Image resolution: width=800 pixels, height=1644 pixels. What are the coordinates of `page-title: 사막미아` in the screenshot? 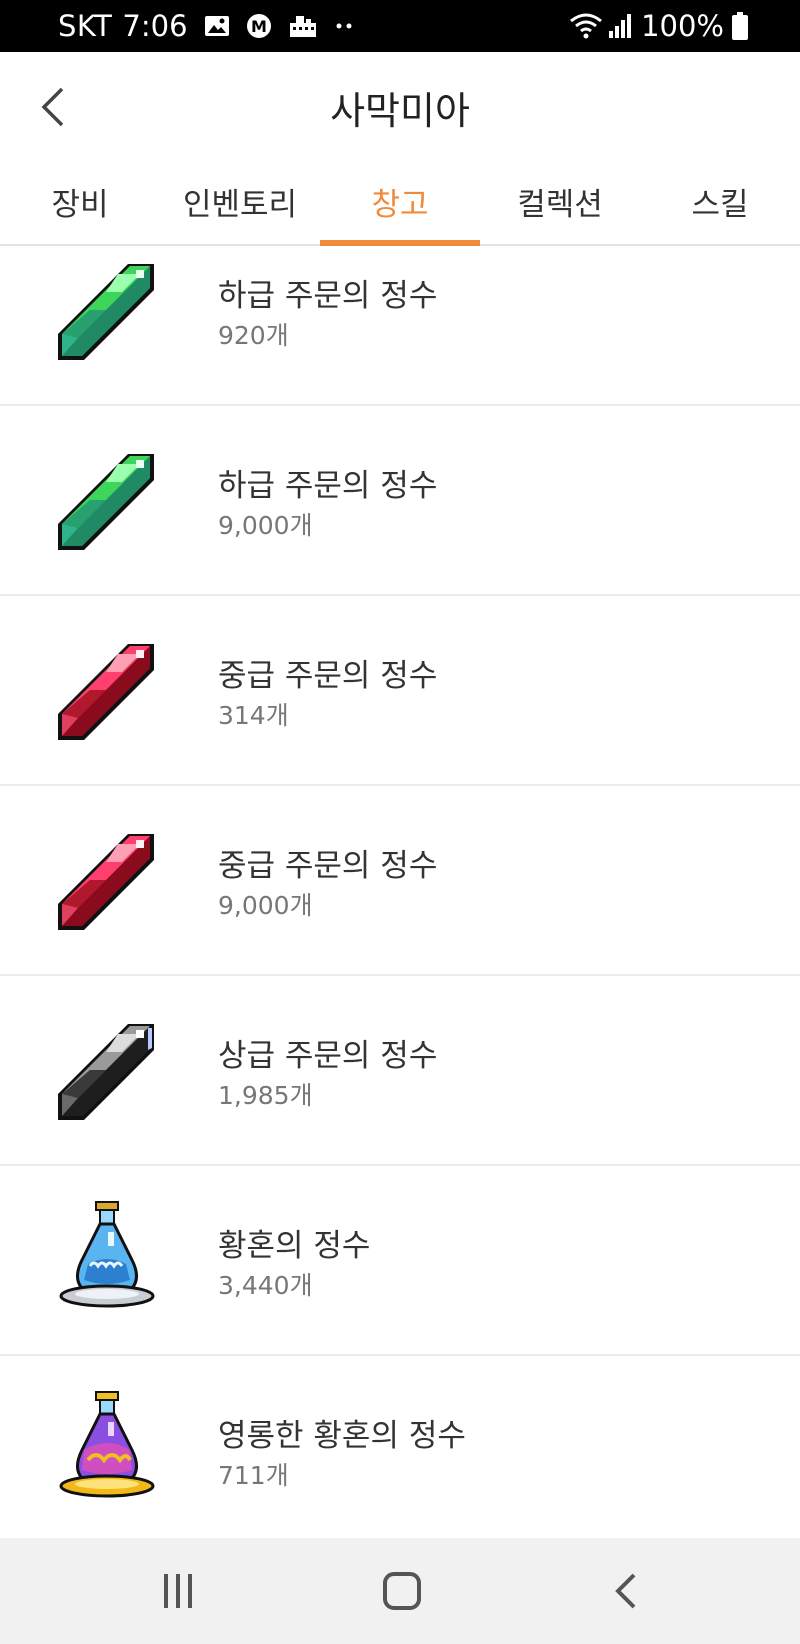 It's located at (400, 111).